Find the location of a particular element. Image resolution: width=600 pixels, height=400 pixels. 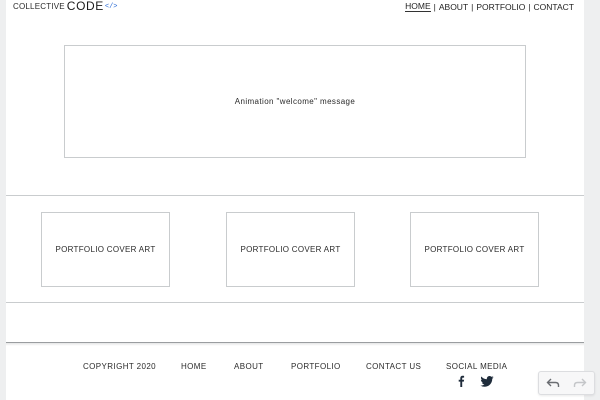

portfolio-card-2: PORTFOLIO COVER ART is located at coordinates (290, 249).